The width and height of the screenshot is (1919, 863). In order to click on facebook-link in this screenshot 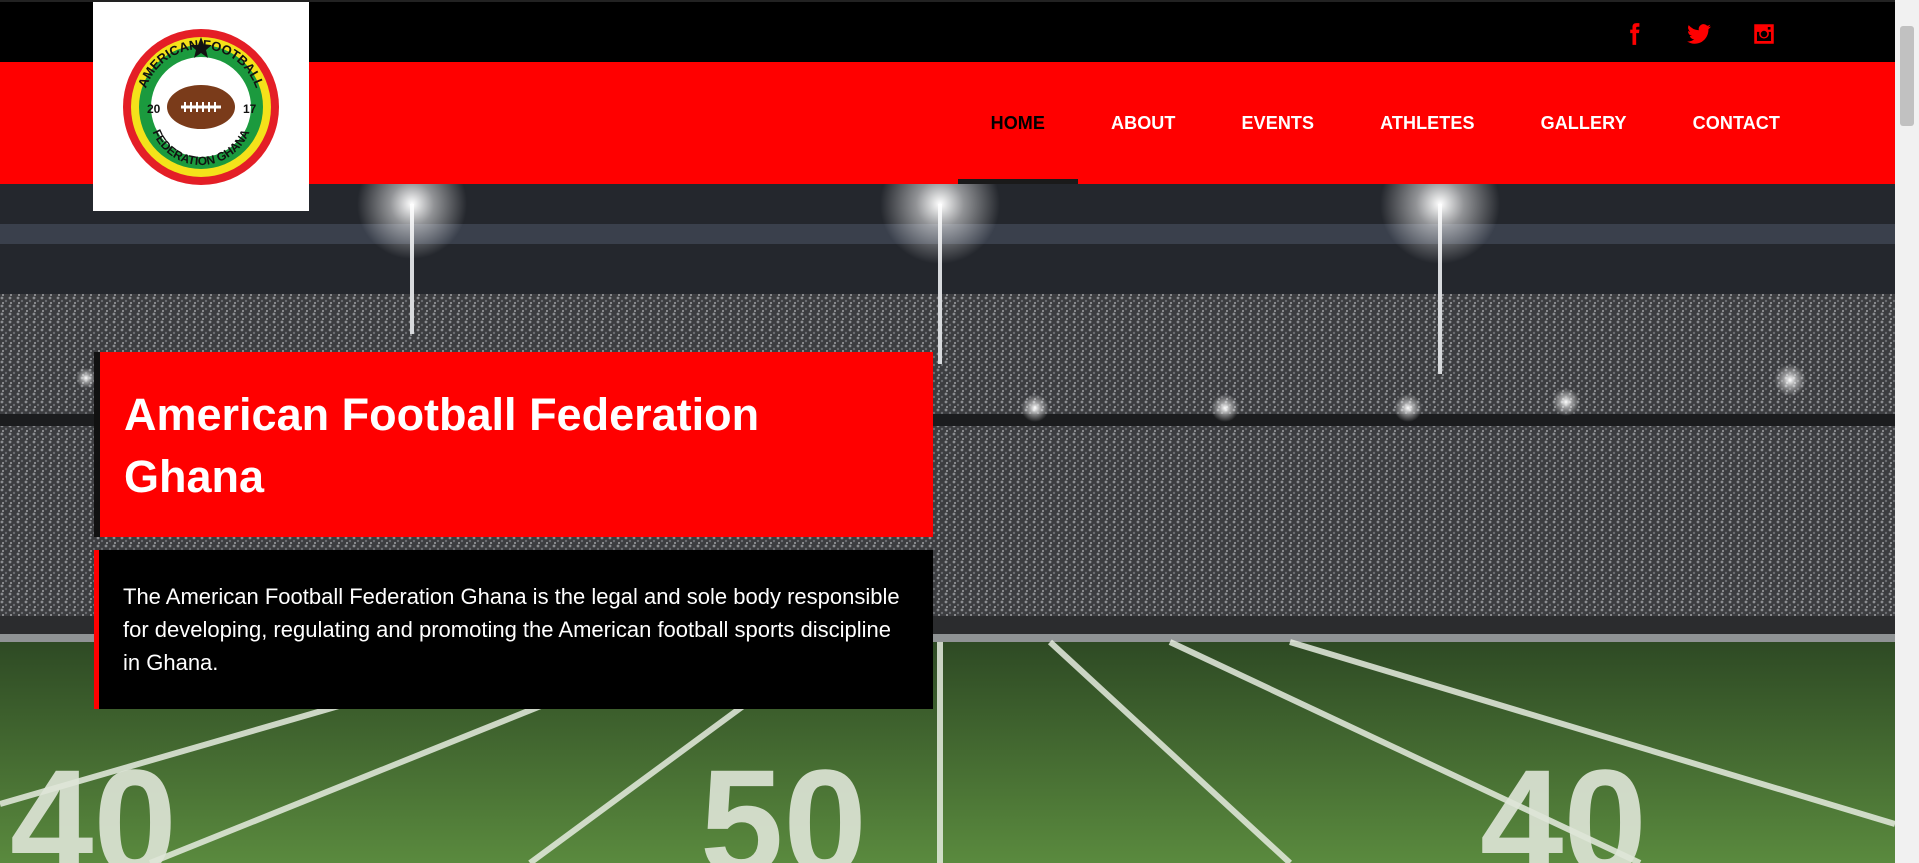, I will do `click(1634, 34)`.